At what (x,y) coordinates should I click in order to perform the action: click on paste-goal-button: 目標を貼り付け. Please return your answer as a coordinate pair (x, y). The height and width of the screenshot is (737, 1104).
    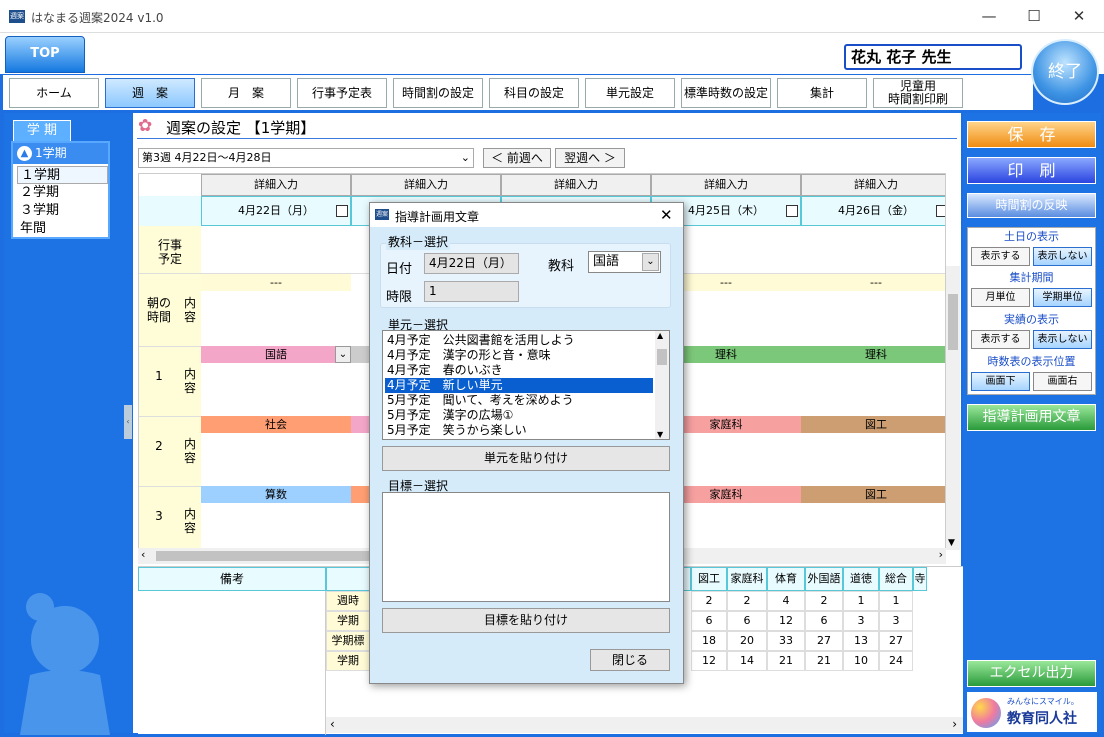
    Looking at the image, I should click on (526, 620).